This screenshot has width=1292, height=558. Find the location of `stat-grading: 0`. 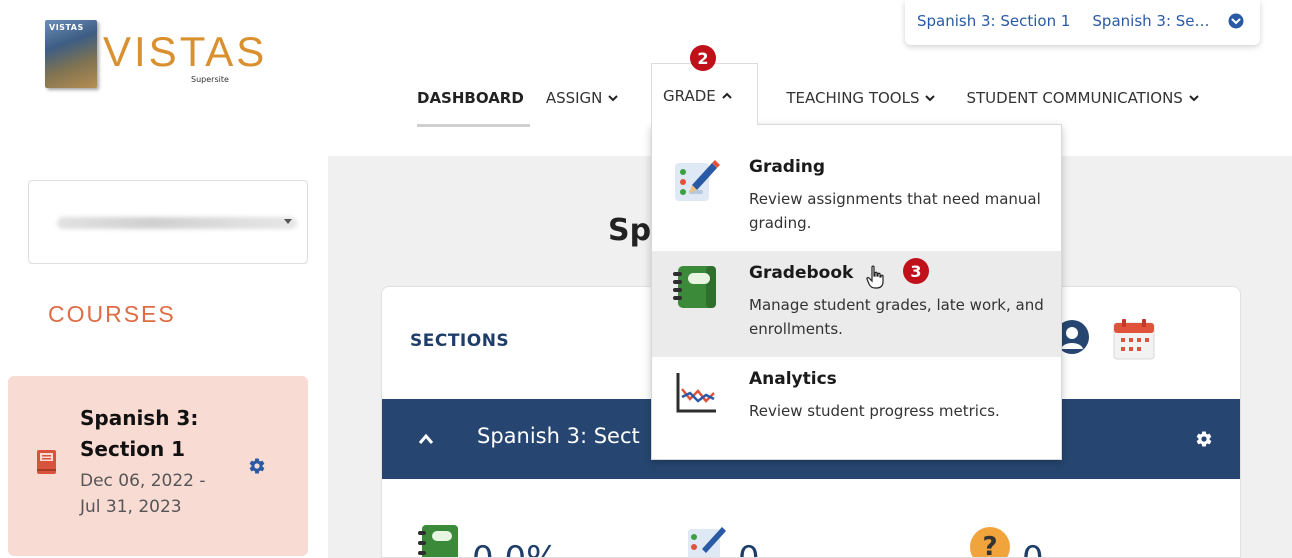

stat-grading: 0 is located at coordinates (722, 540).